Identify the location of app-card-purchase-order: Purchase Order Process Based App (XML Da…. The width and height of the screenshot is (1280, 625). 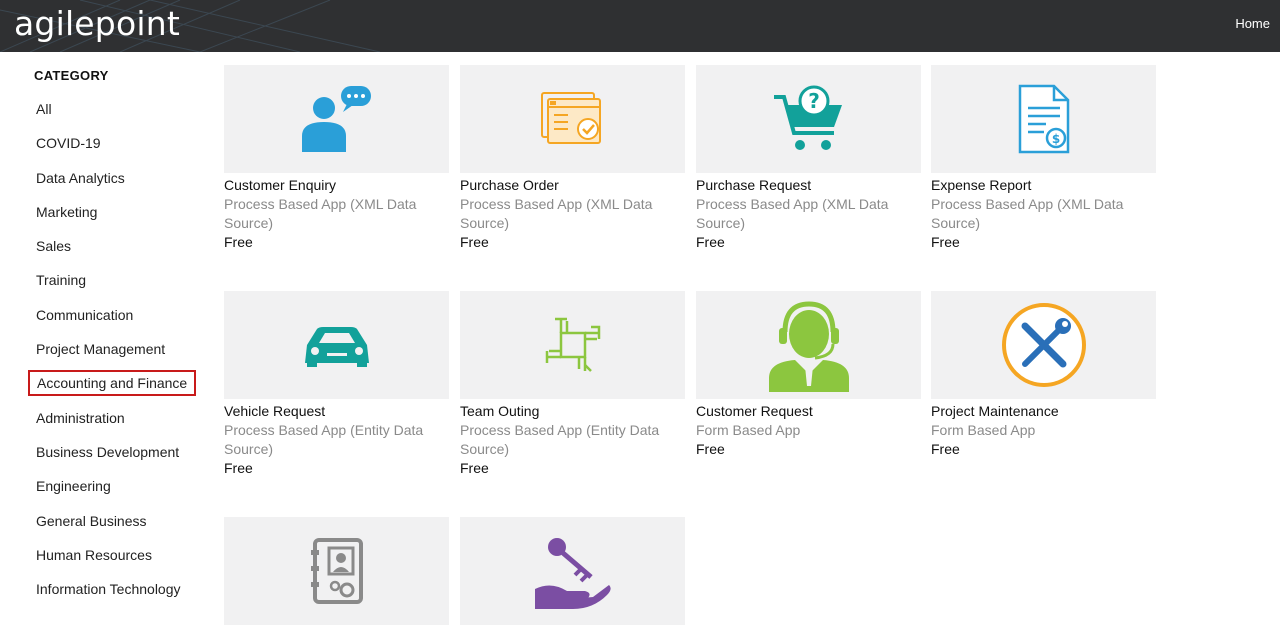
(572, 158).